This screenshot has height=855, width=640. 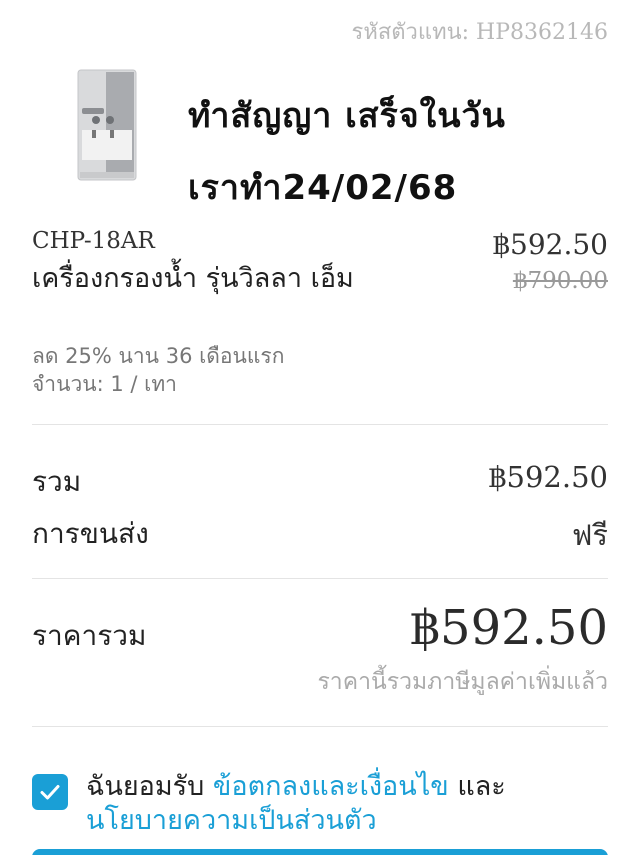 I want to click on shipping-value: ฟรี, so click(x=589, y=535).